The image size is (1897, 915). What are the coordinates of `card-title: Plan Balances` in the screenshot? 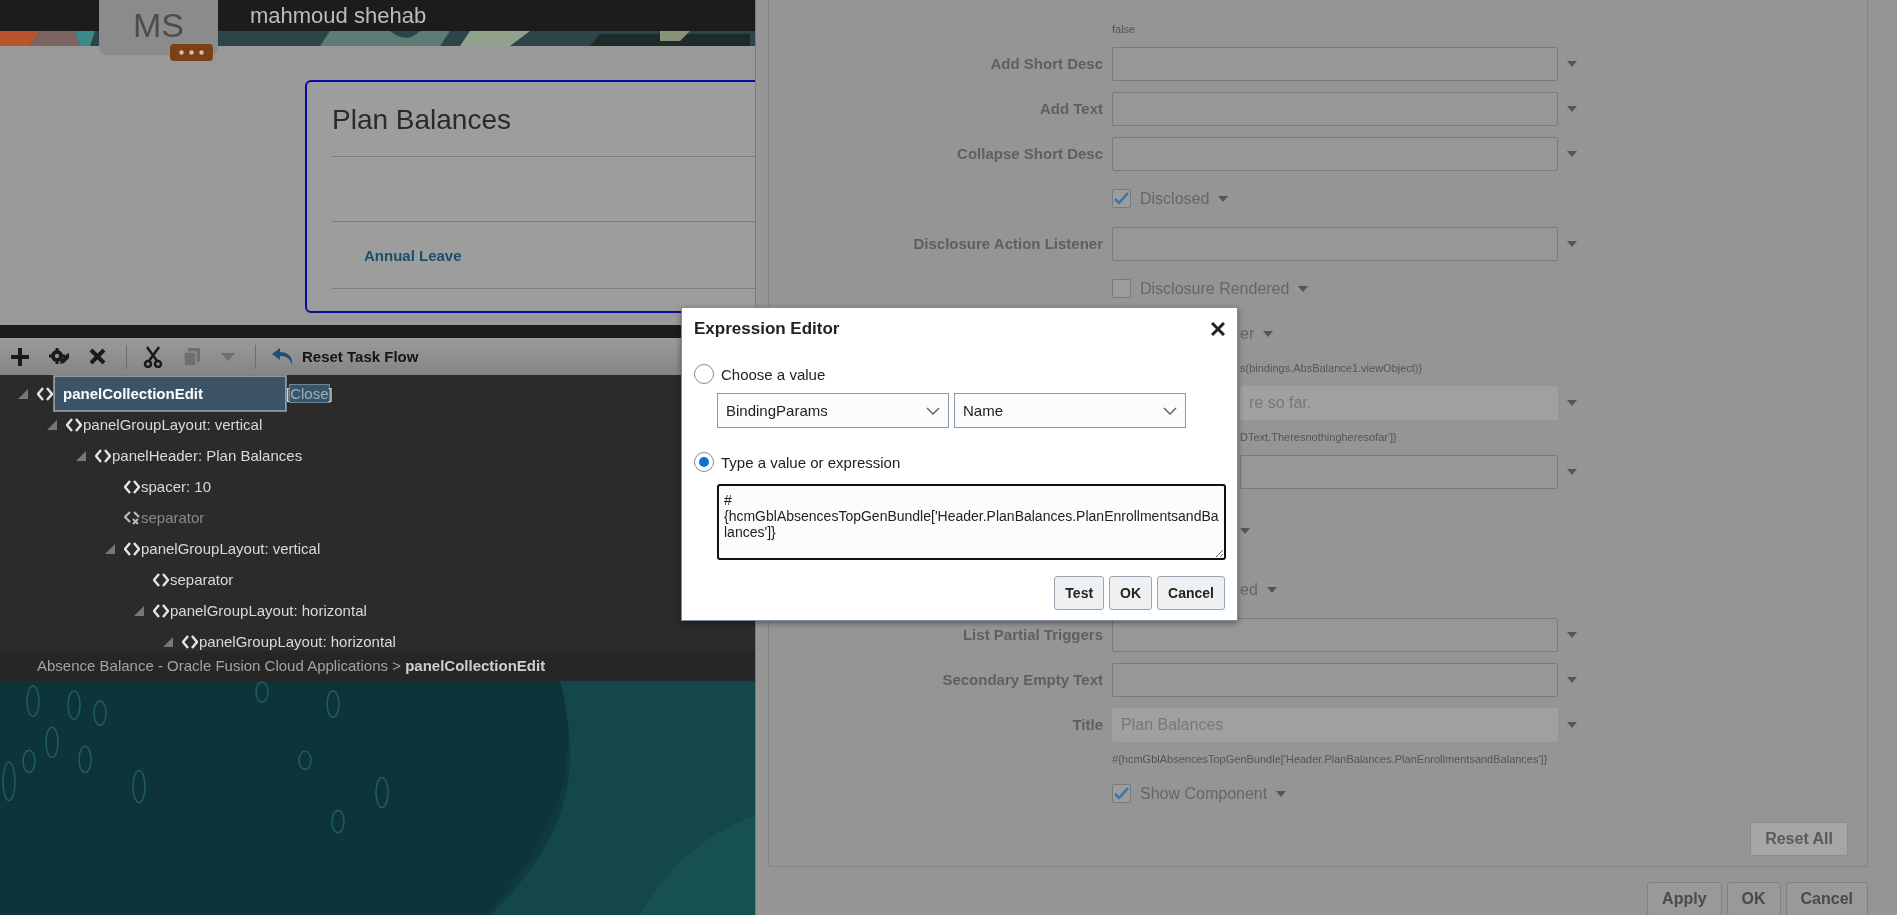 It's located at (422, 120).